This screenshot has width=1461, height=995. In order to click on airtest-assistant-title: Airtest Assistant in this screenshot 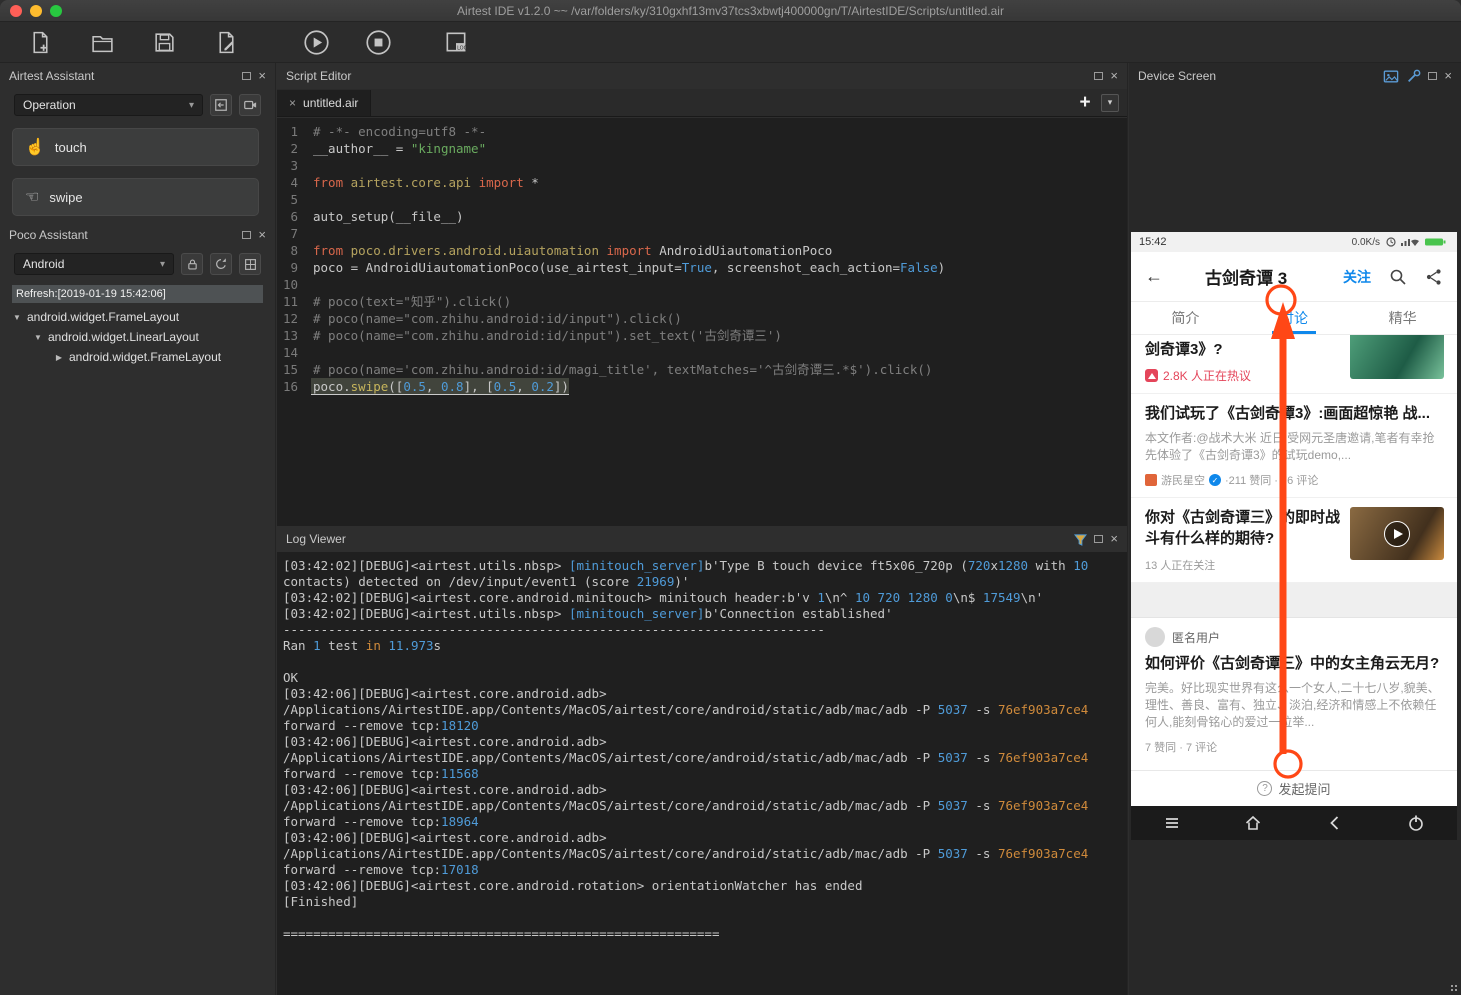, I will do `click(52, 76)`.